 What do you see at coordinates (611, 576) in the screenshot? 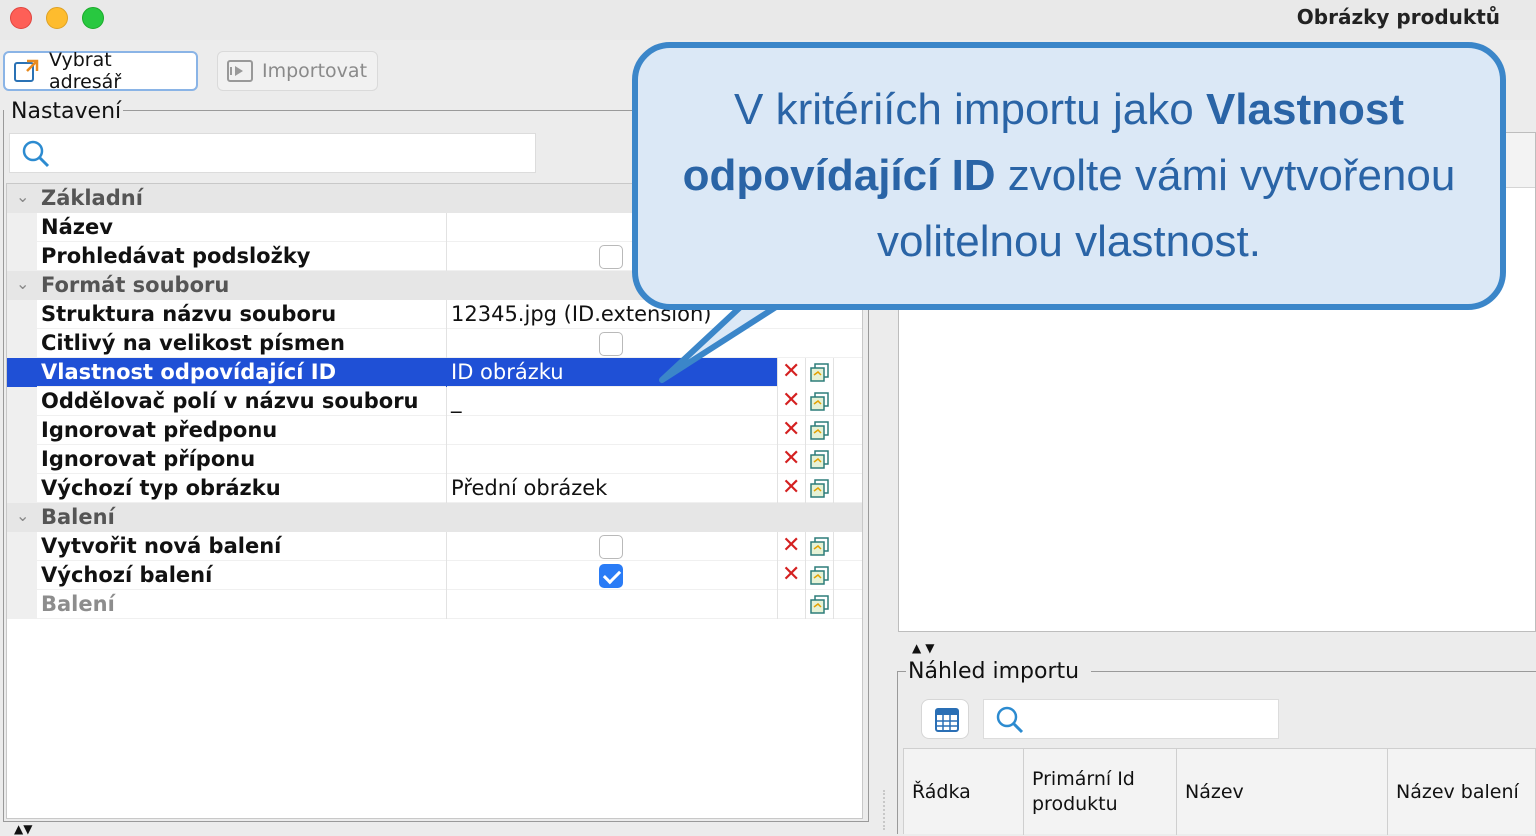
I see `default-packaging-checkbox` at bounding box center [611, 576].